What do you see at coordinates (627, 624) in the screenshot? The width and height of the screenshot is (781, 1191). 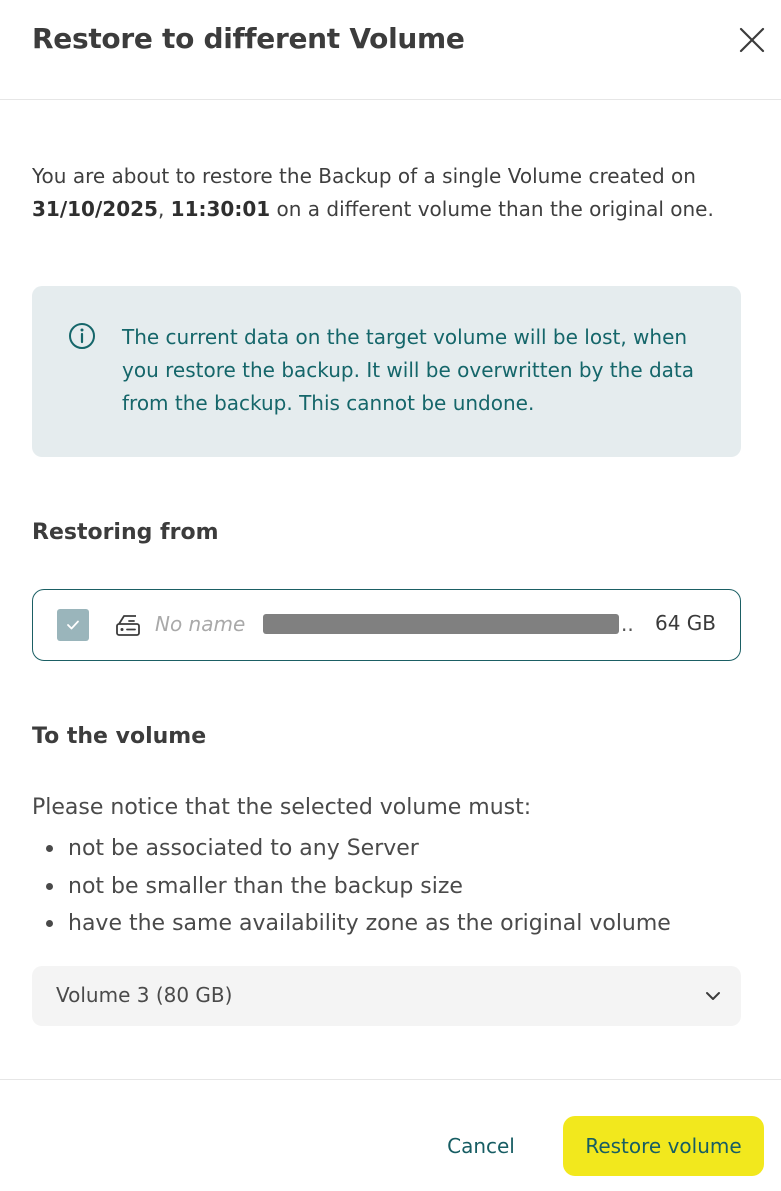 I see `name-ellipsis: ..` at bounding box center [627, 624].